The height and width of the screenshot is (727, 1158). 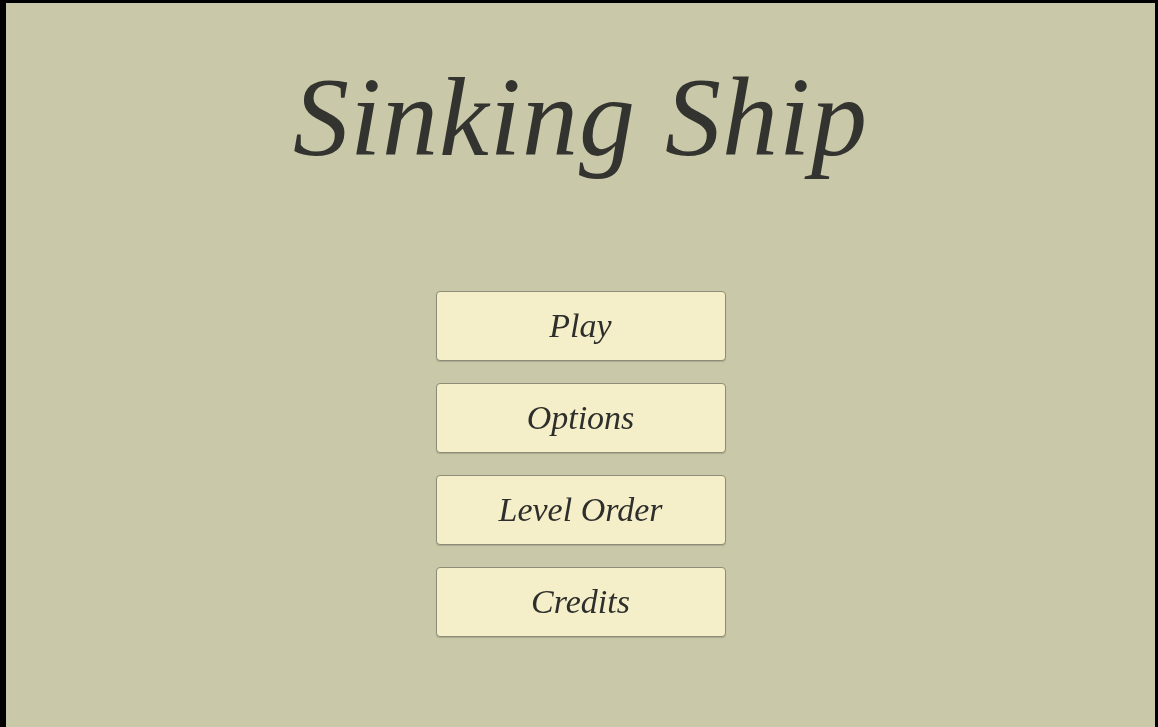 I want to click on menu-button: Options, so click(x=580, y=417).